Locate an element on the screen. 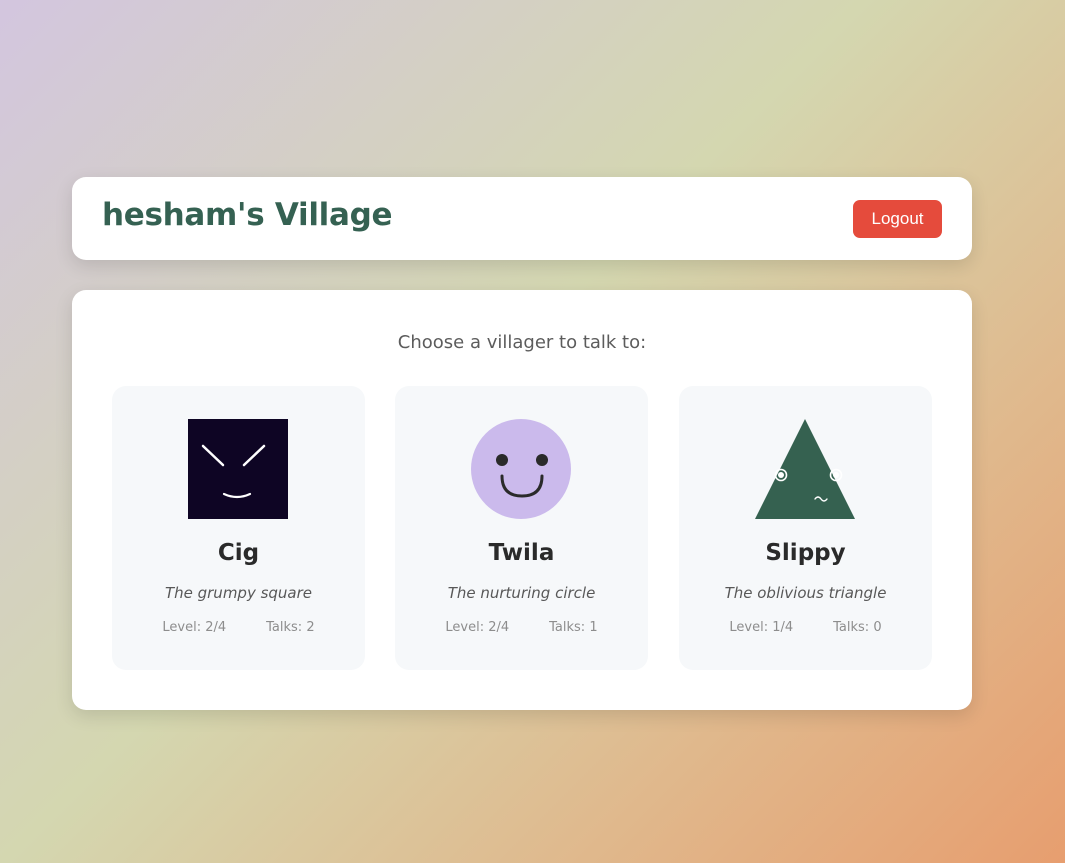 This screenshot has width=1065, height=863. oblivious-triangle-face-icon is located at coordinates (805, 469).